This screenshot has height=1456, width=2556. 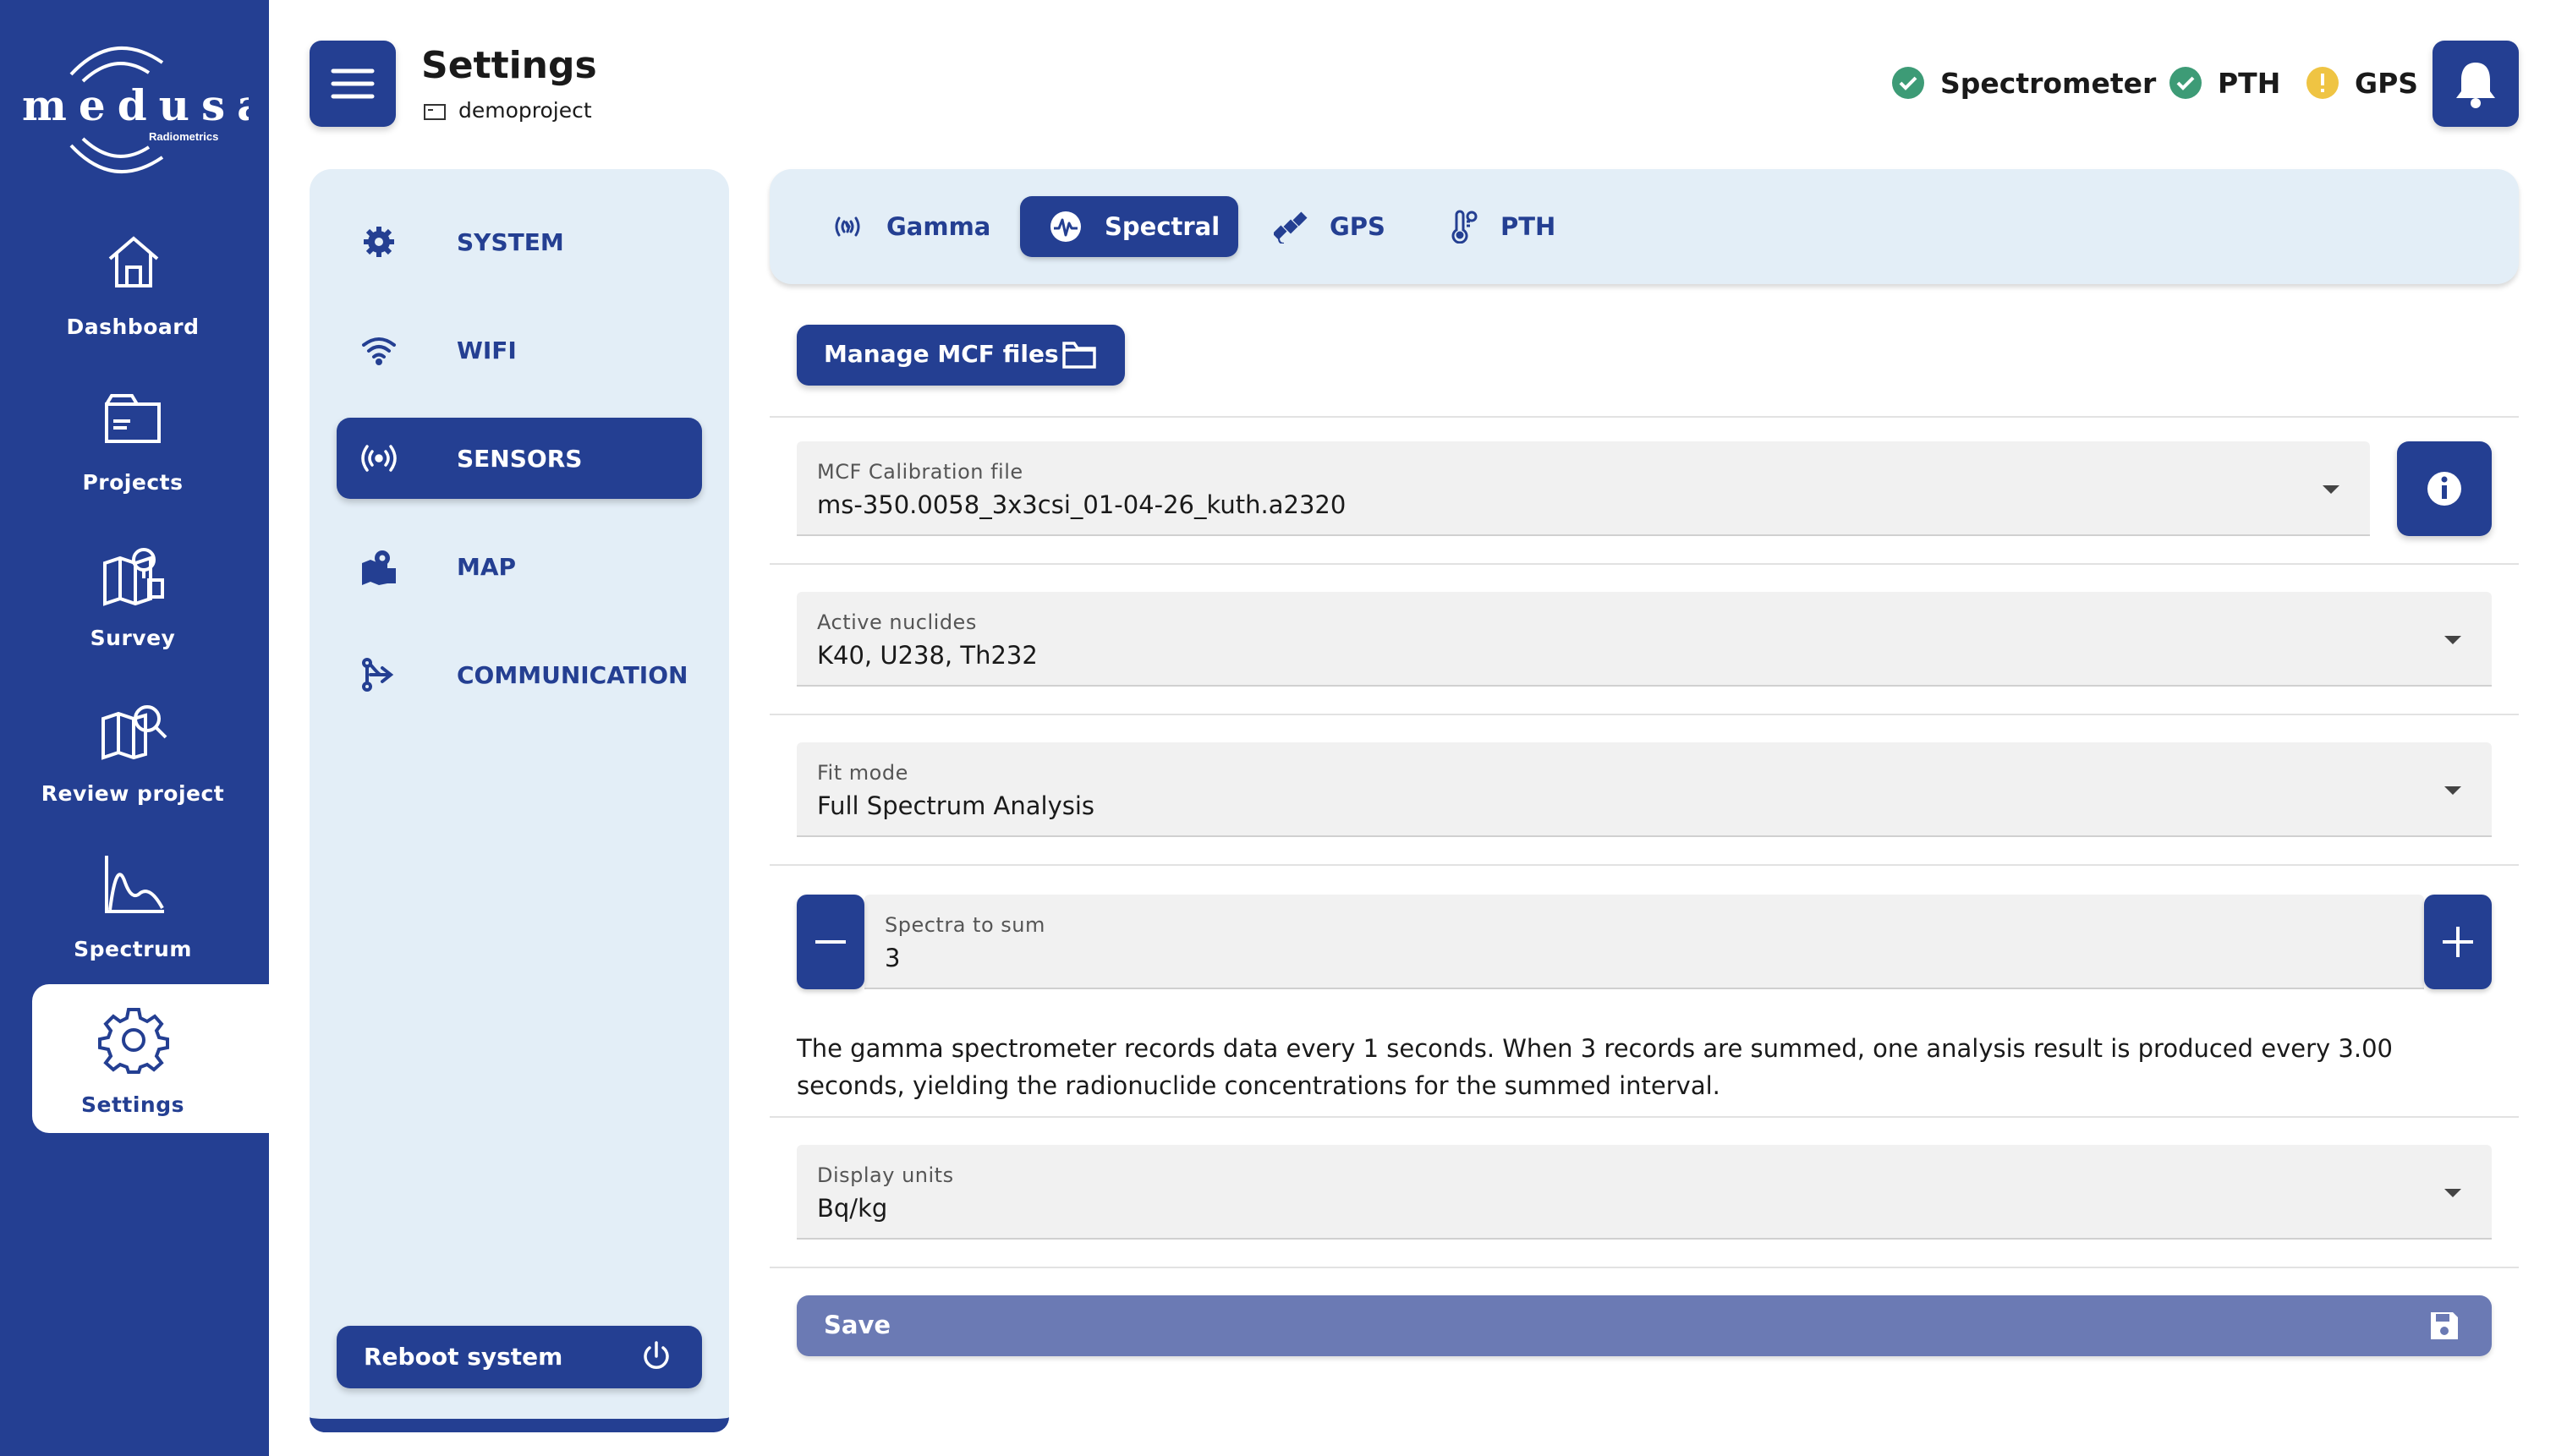 What do you see at coordinates (830, 942) in the screenshot?
I see `decrement-button` at bounding box center [830, 942].